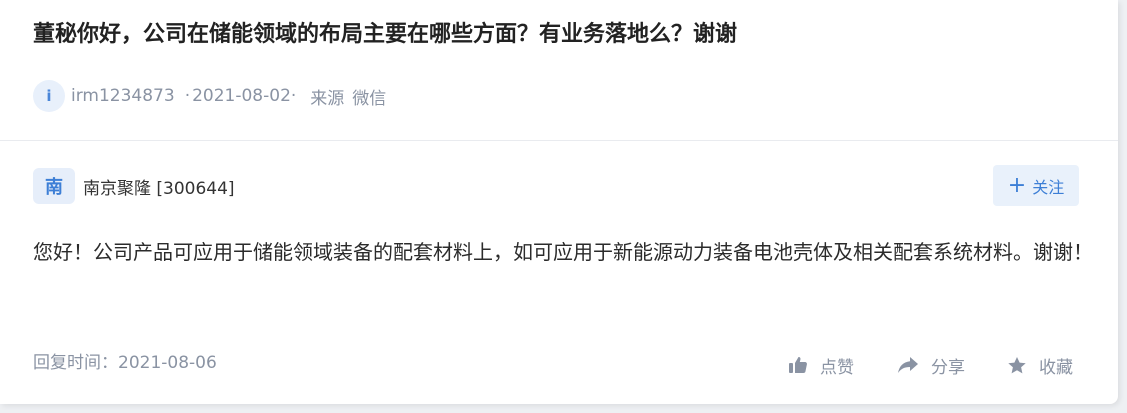  Describe the element at coordinates (385, 34) in the screenshot. I see `question-title: 董秘你好，公司在储能领域的布局主要在哪些方面？有业务落地么？谢谢` at that location.